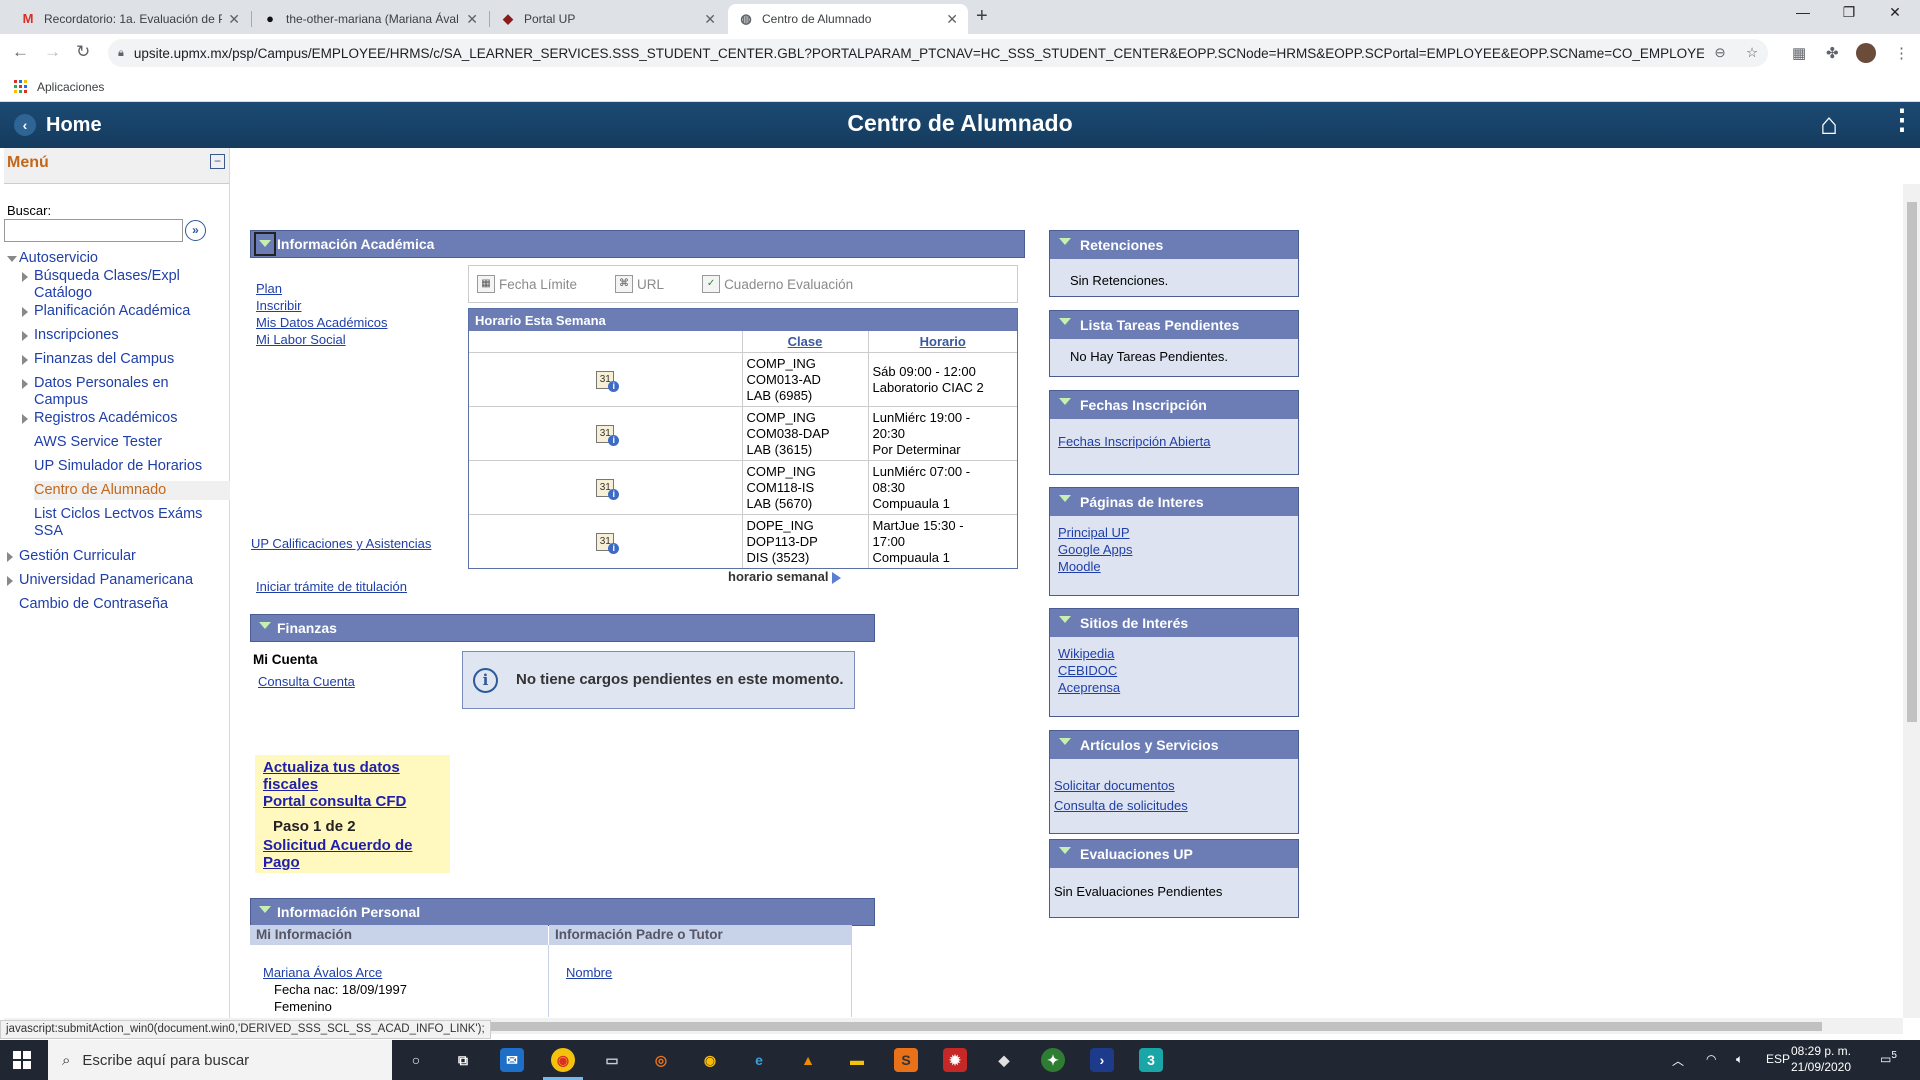  I want to click on col-horario-header: Horario, so click(942, 341).